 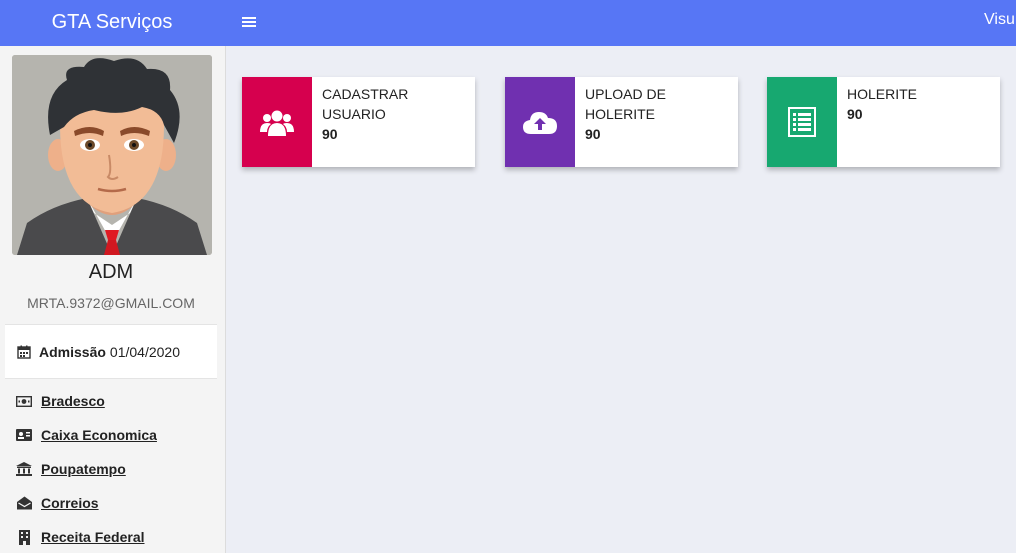 I want to click on building-icon, so click(x=24, y=537).